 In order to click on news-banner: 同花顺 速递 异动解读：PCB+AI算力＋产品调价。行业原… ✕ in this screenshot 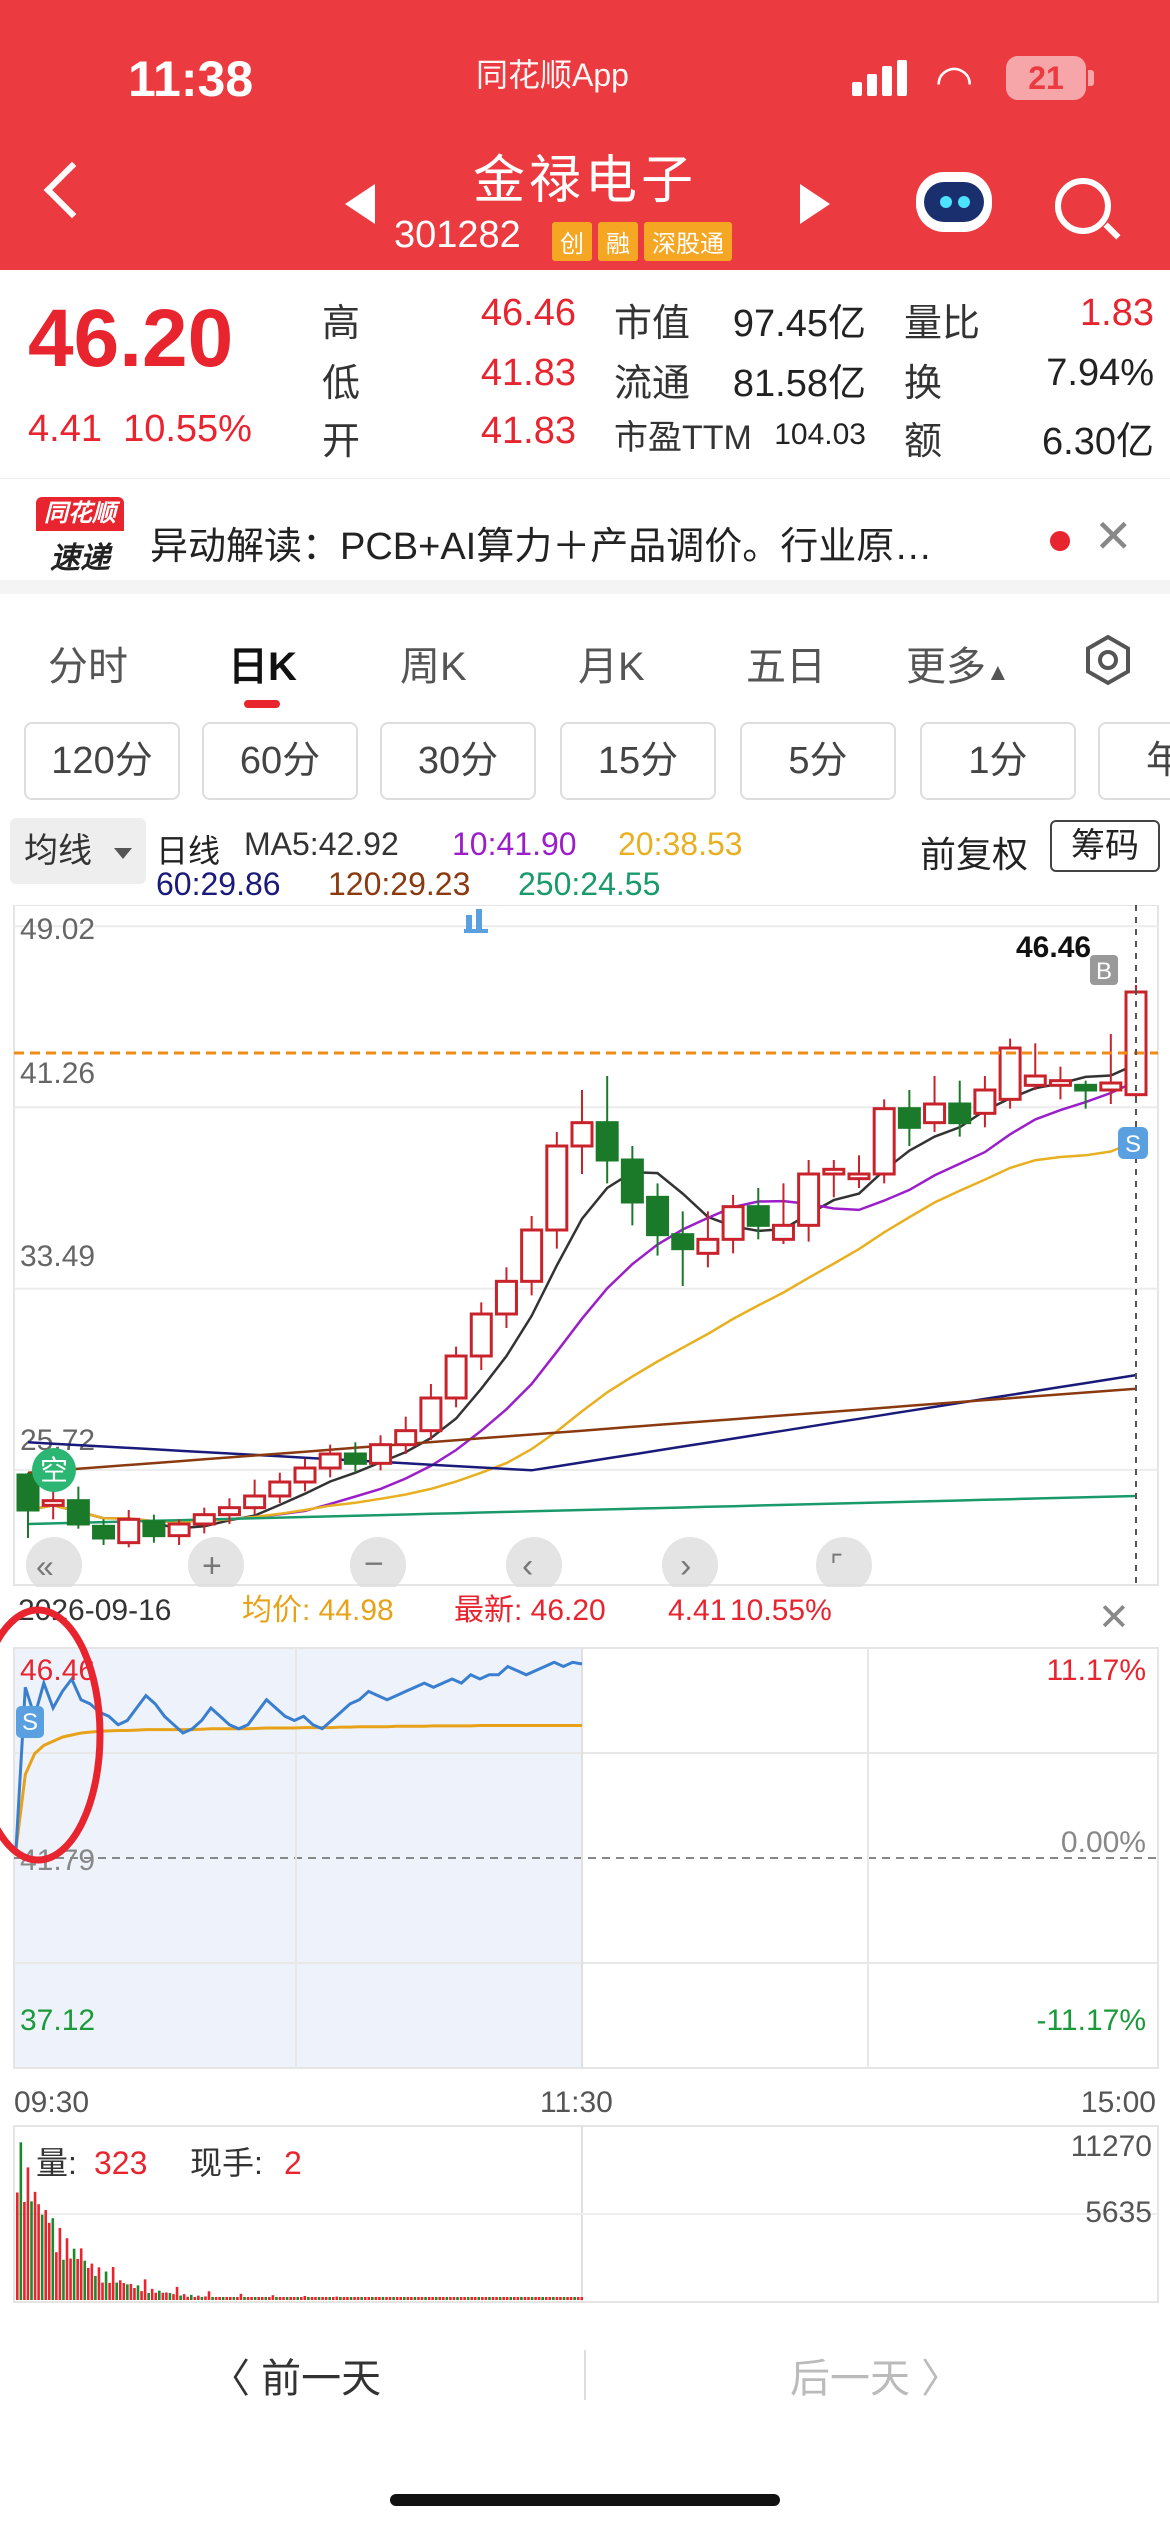, I will do `click(585, 536)`.